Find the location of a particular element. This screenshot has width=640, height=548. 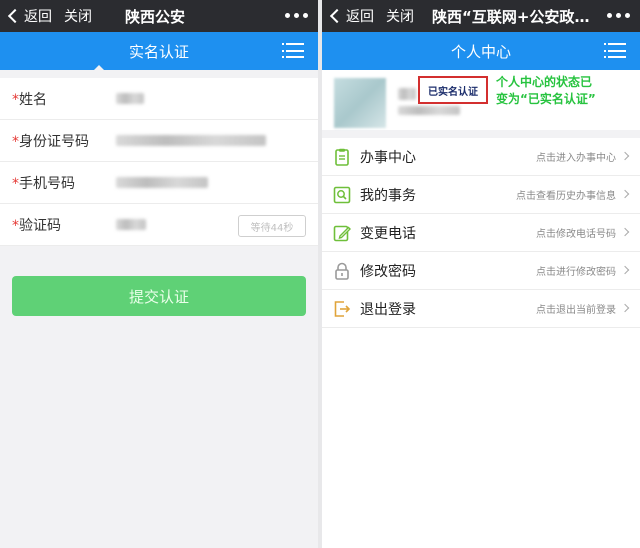

avatar is located at coordinates (360, 103).